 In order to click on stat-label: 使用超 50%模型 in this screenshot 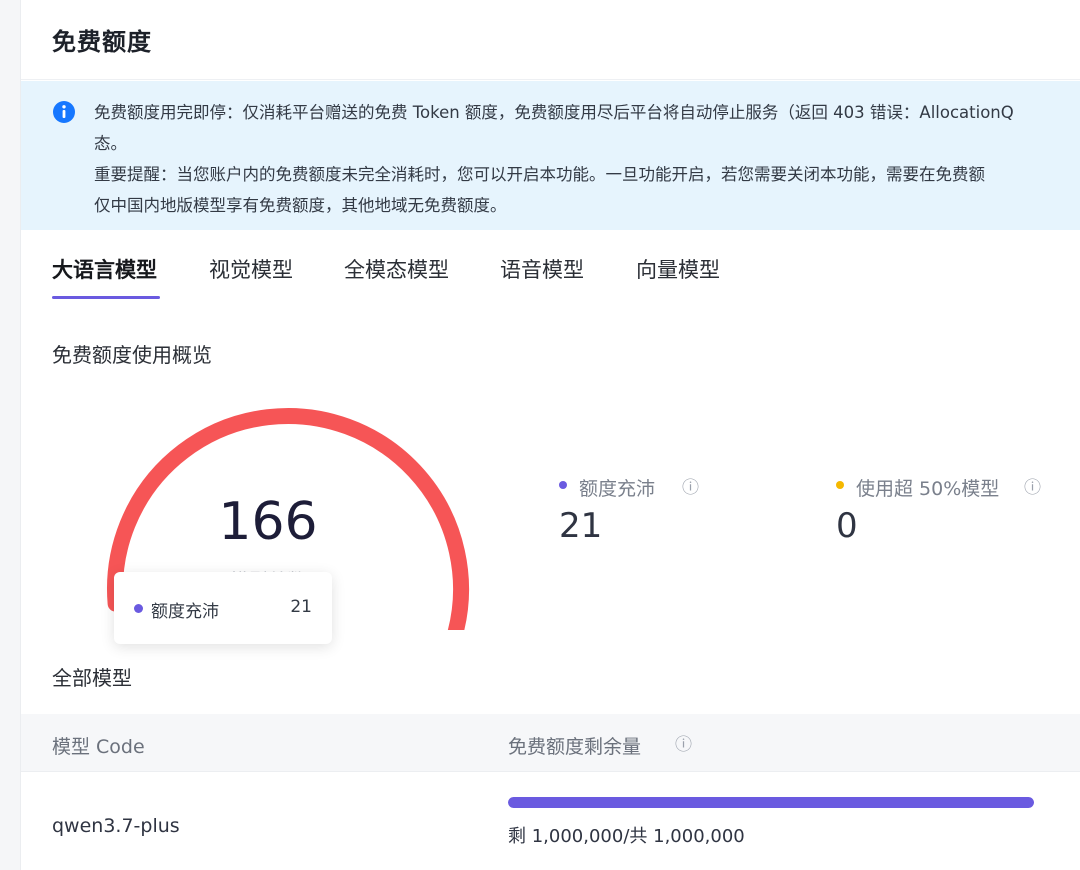, I will do `click(928, 489)`.